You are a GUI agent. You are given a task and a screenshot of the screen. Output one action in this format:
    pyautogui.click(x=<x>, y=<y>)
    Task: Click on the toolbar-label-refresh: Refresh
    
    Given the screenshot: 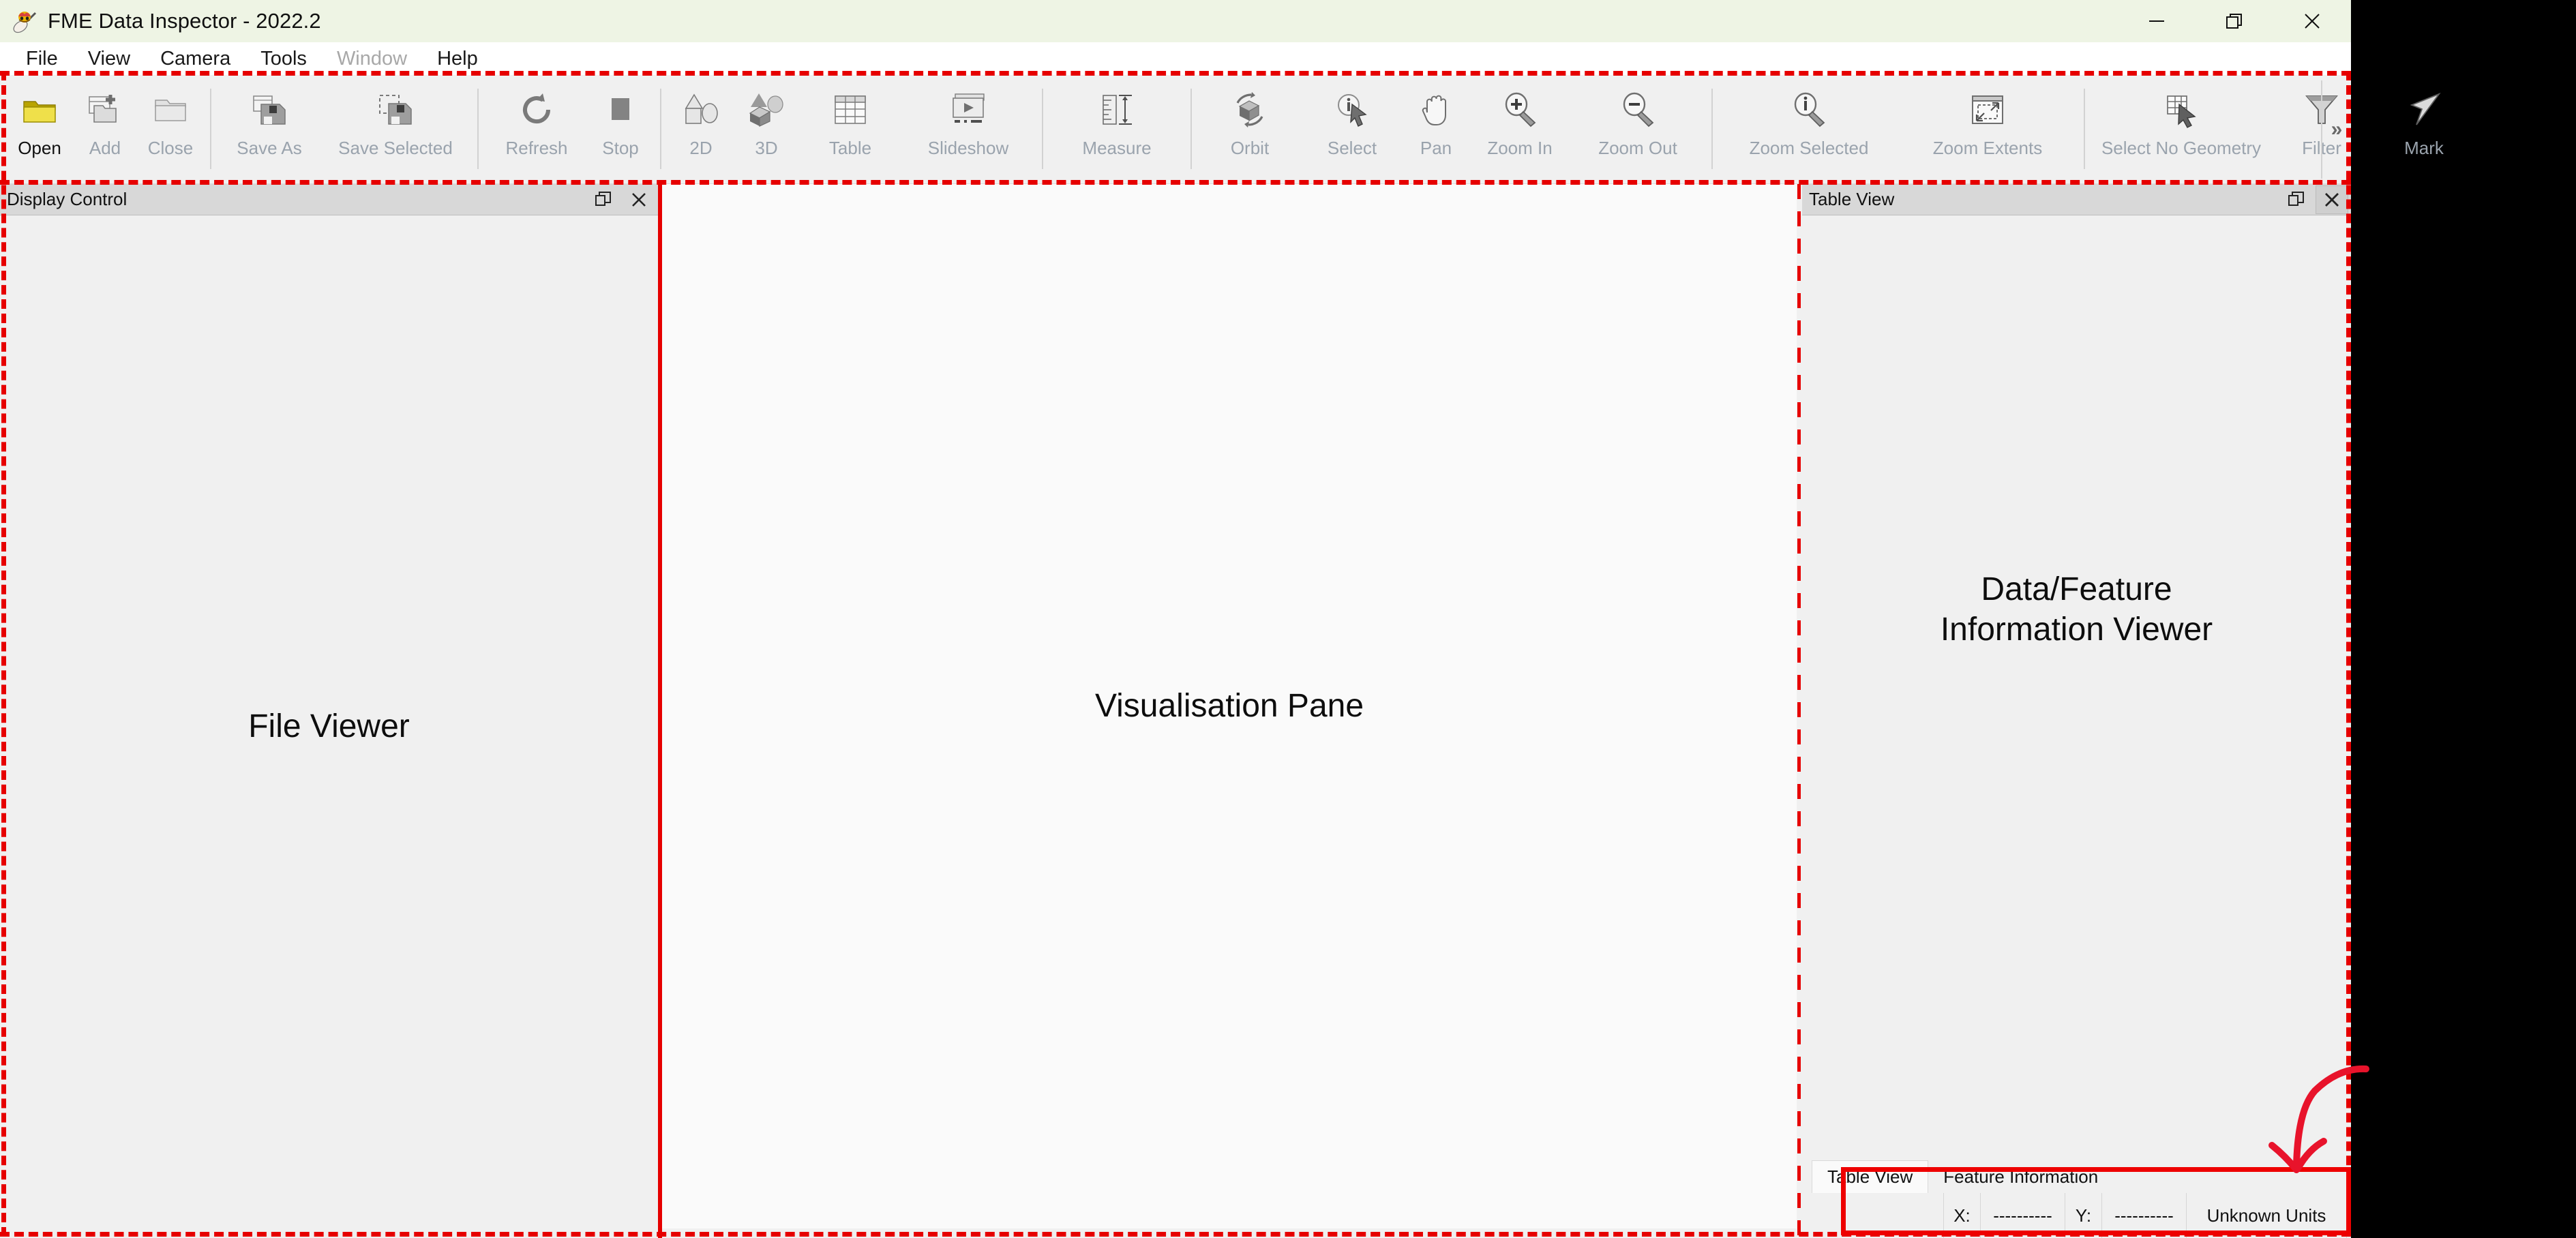 What is the action you would take?
    pyautogui.click(x=536, y=148)
    